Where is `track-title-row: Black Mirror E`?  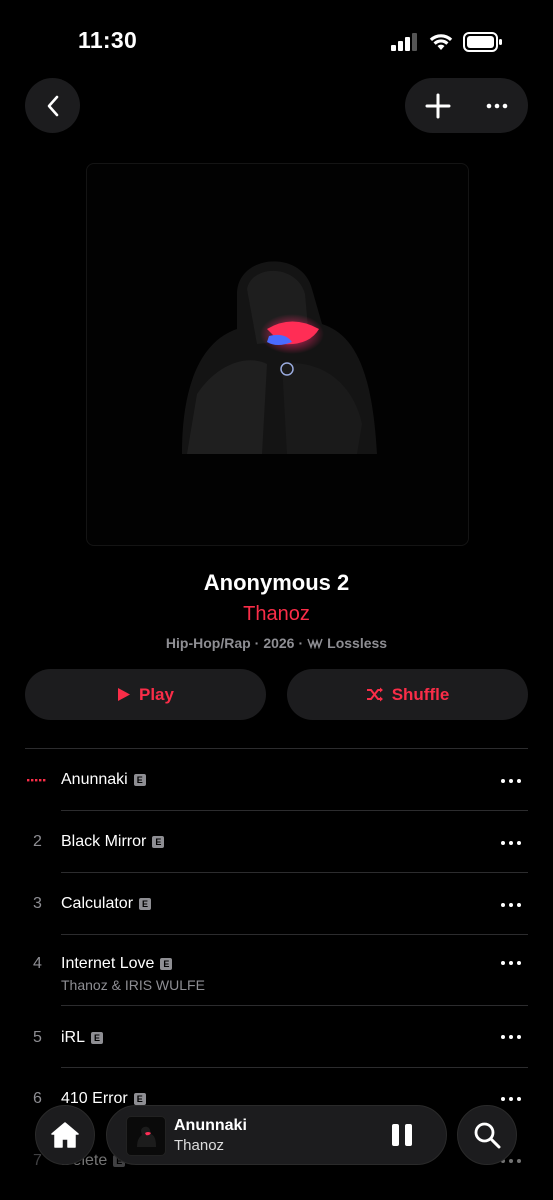 track-title-row: Black Mirror E is located at coordinates (113, 842).